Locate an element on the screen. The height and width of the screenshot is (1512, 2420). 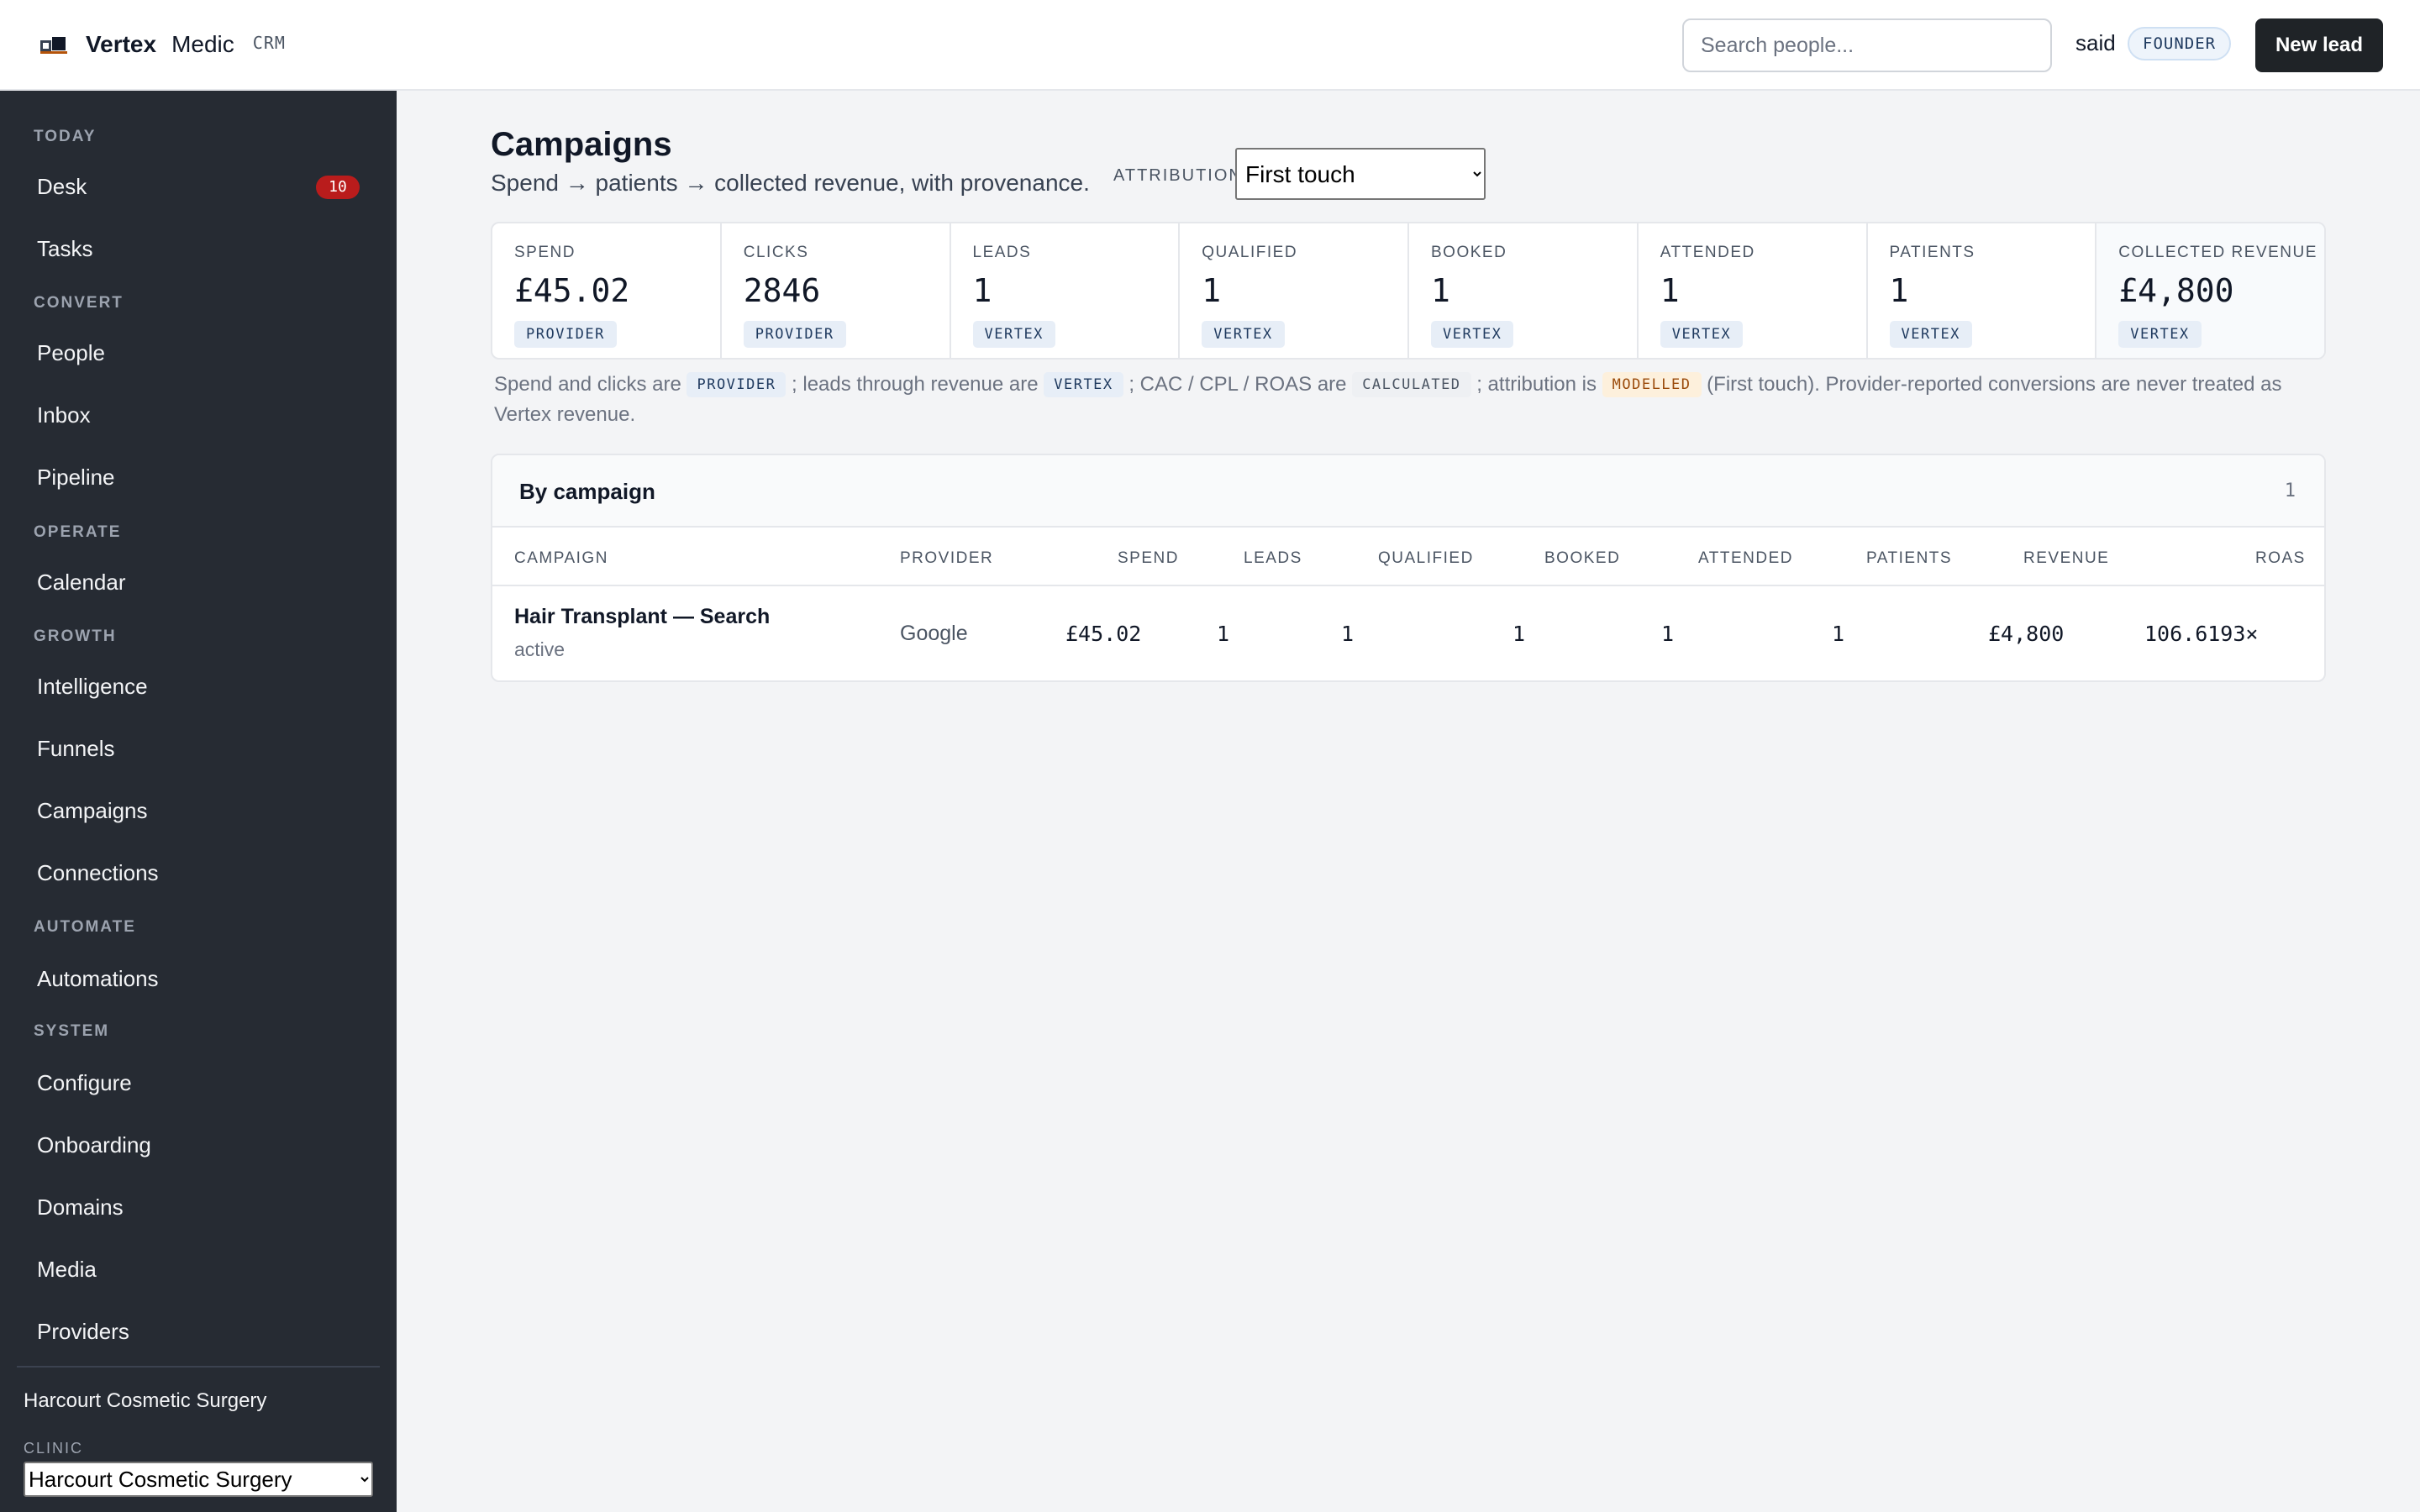
sidebar-item-providers: Providers is located at coordinates (199, 1331).